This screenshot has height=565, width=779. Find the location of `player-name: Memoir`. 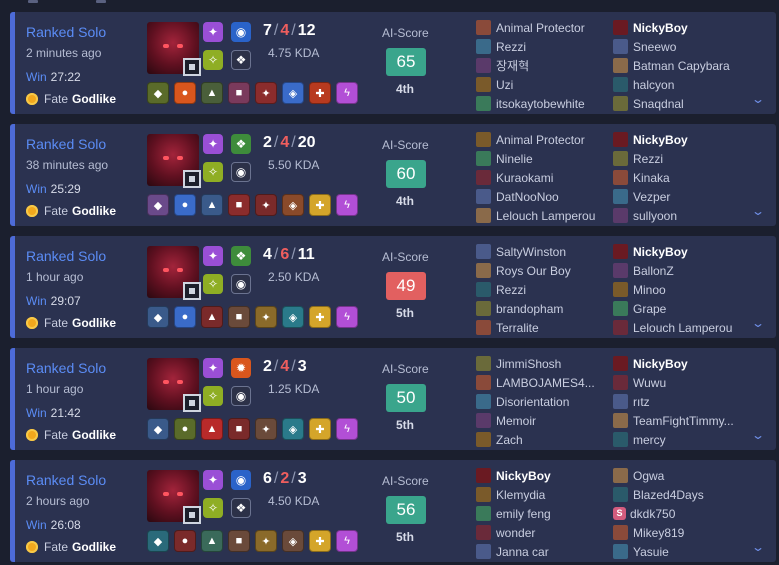

player-name: Memoir is located at coordinates (516, 421).